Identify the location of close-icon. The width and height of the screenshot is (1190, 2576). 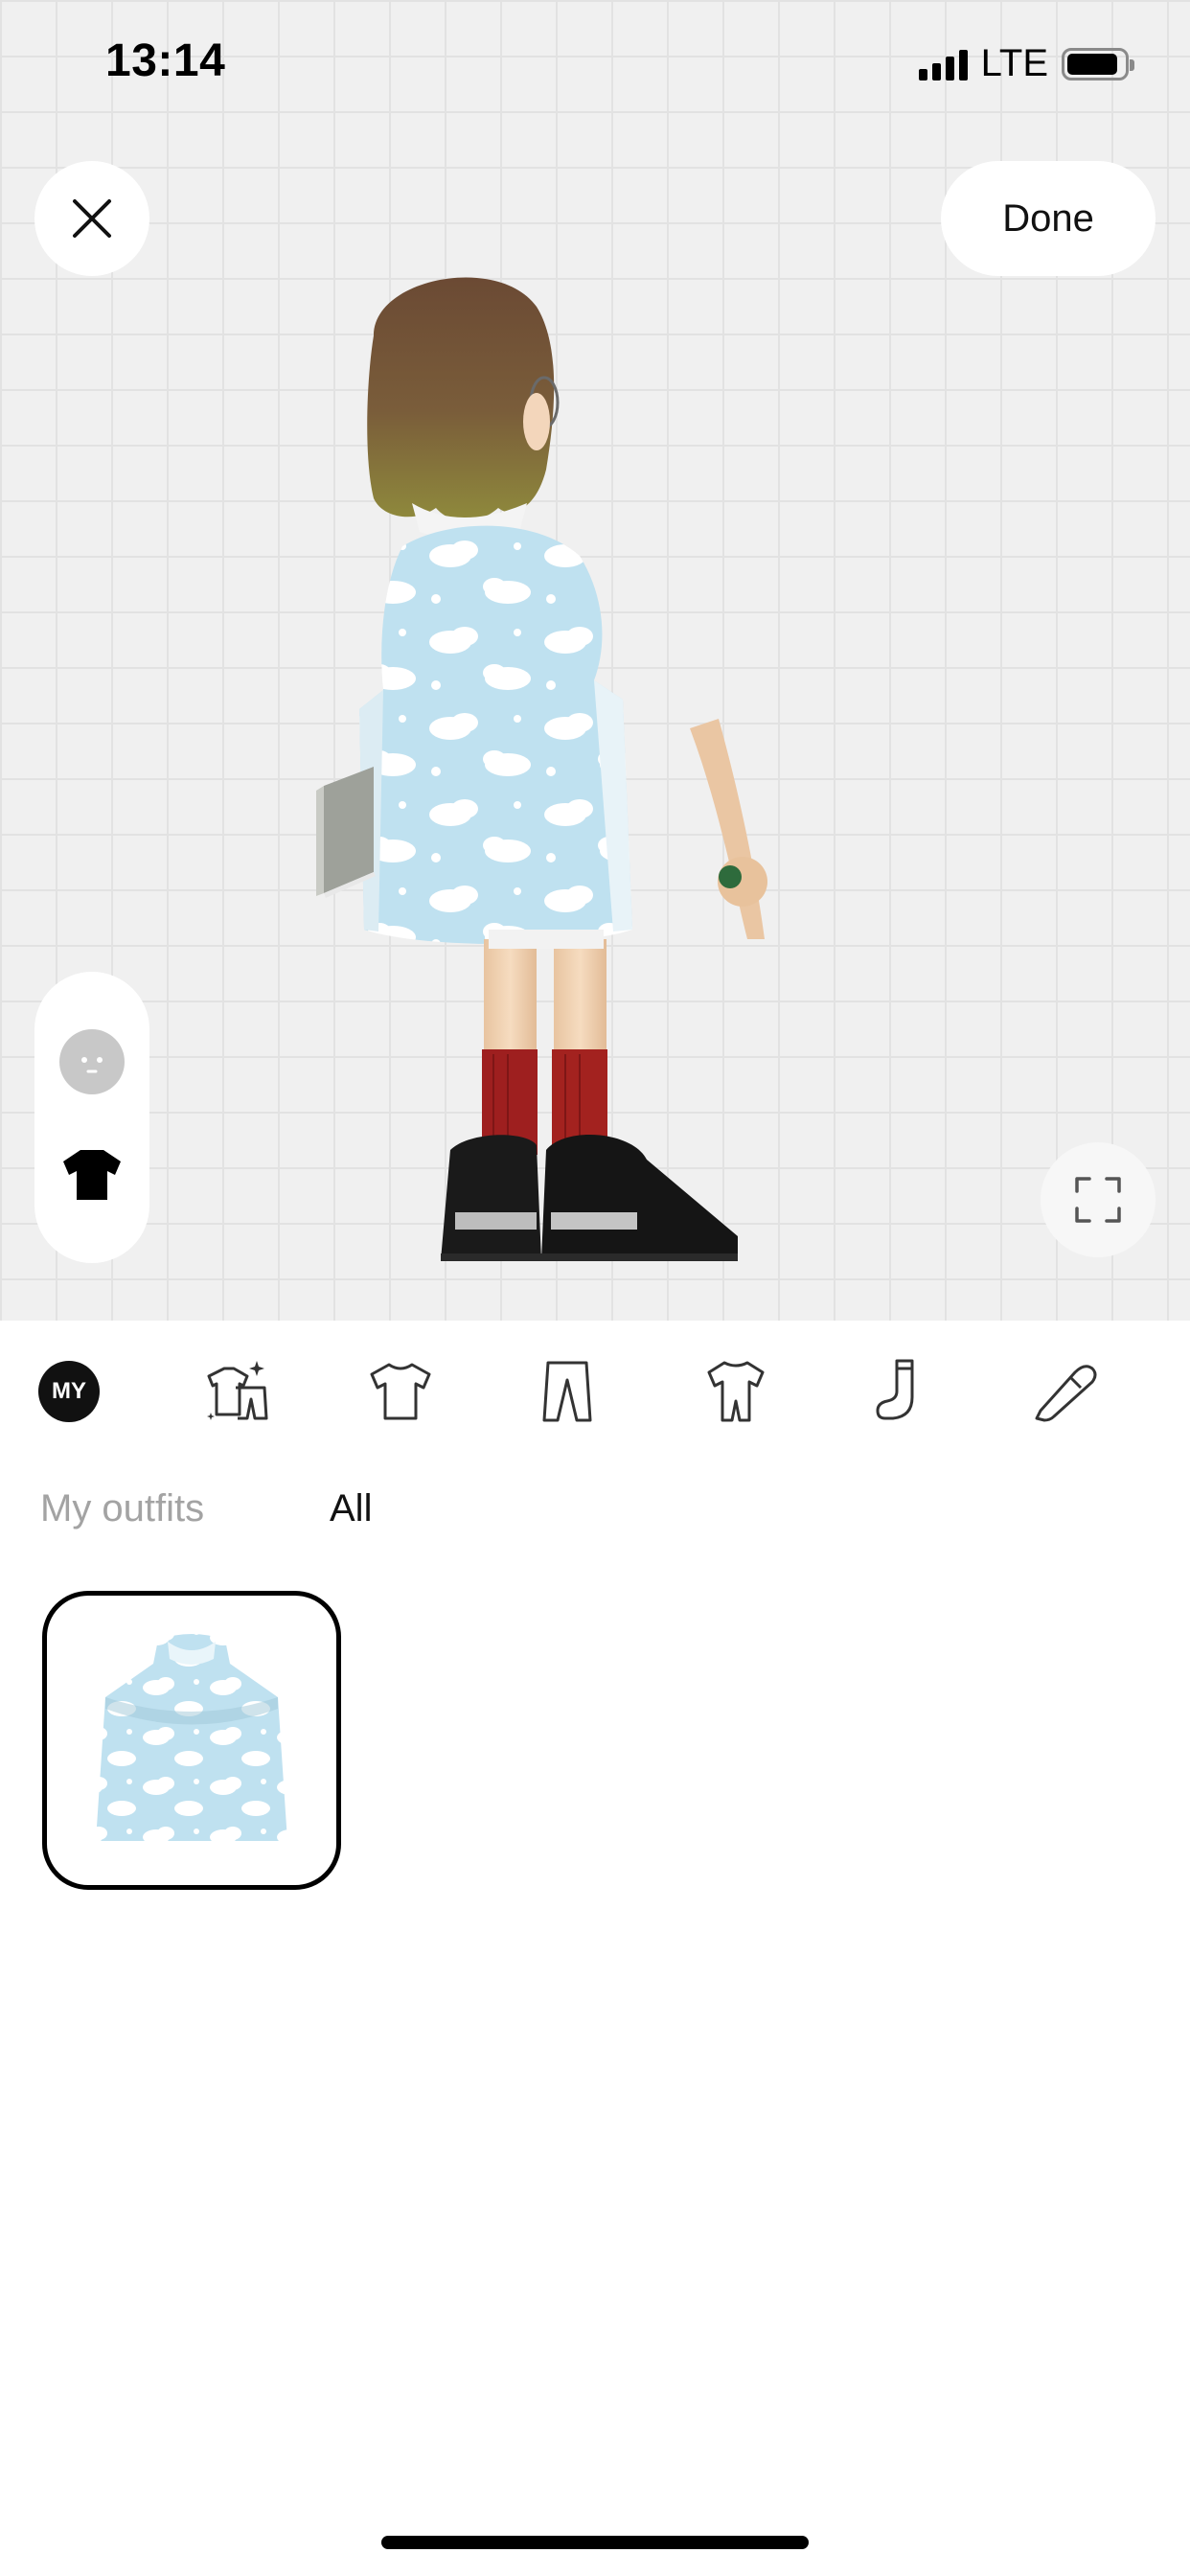
(92, 218).